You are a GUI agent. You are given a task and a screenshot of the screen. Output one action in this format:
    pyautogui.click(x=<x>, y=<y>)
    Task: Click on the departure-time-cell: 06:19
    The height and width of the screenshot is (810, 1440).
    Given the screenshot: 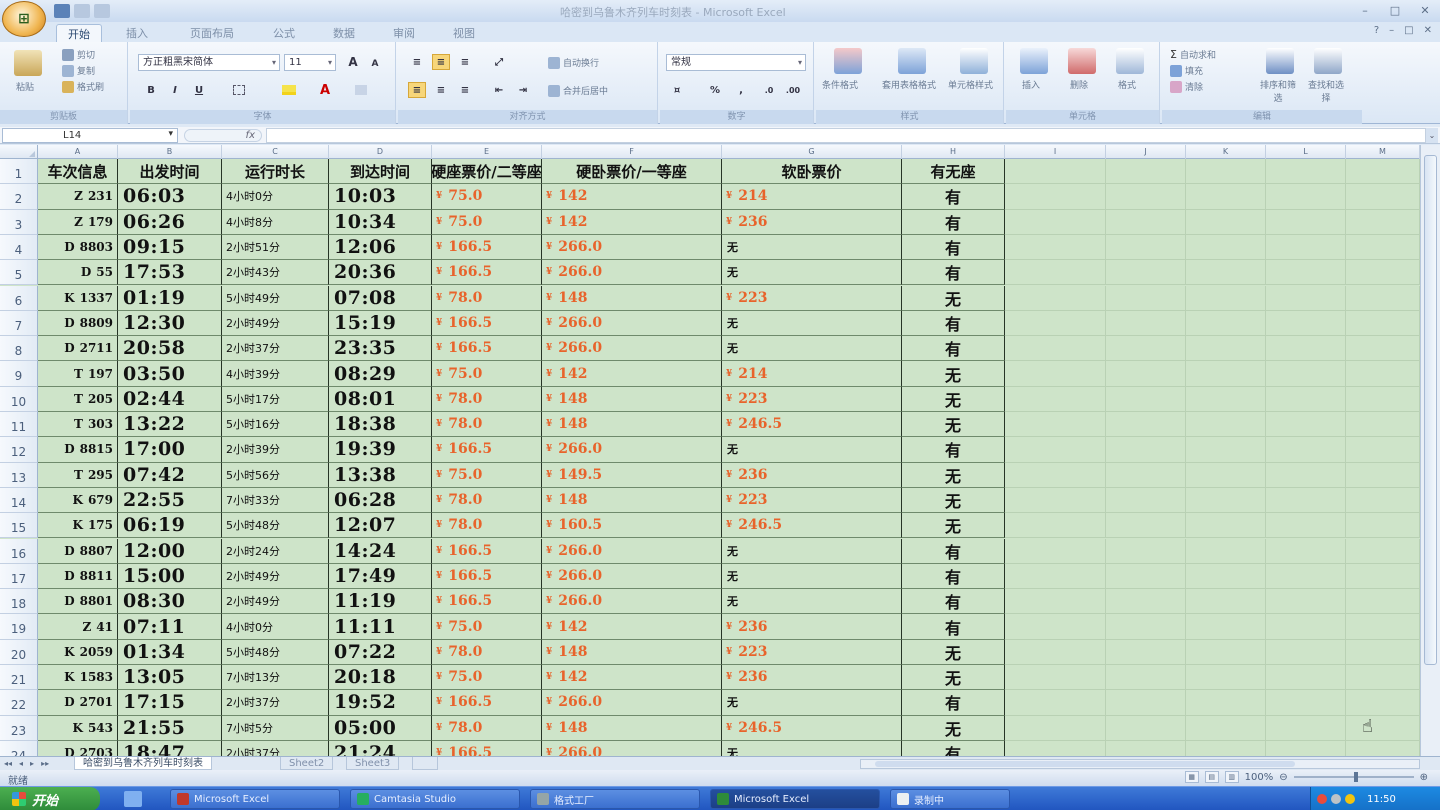 What is the action you would take?
    pyautogui.click(x=170, y=526)
    